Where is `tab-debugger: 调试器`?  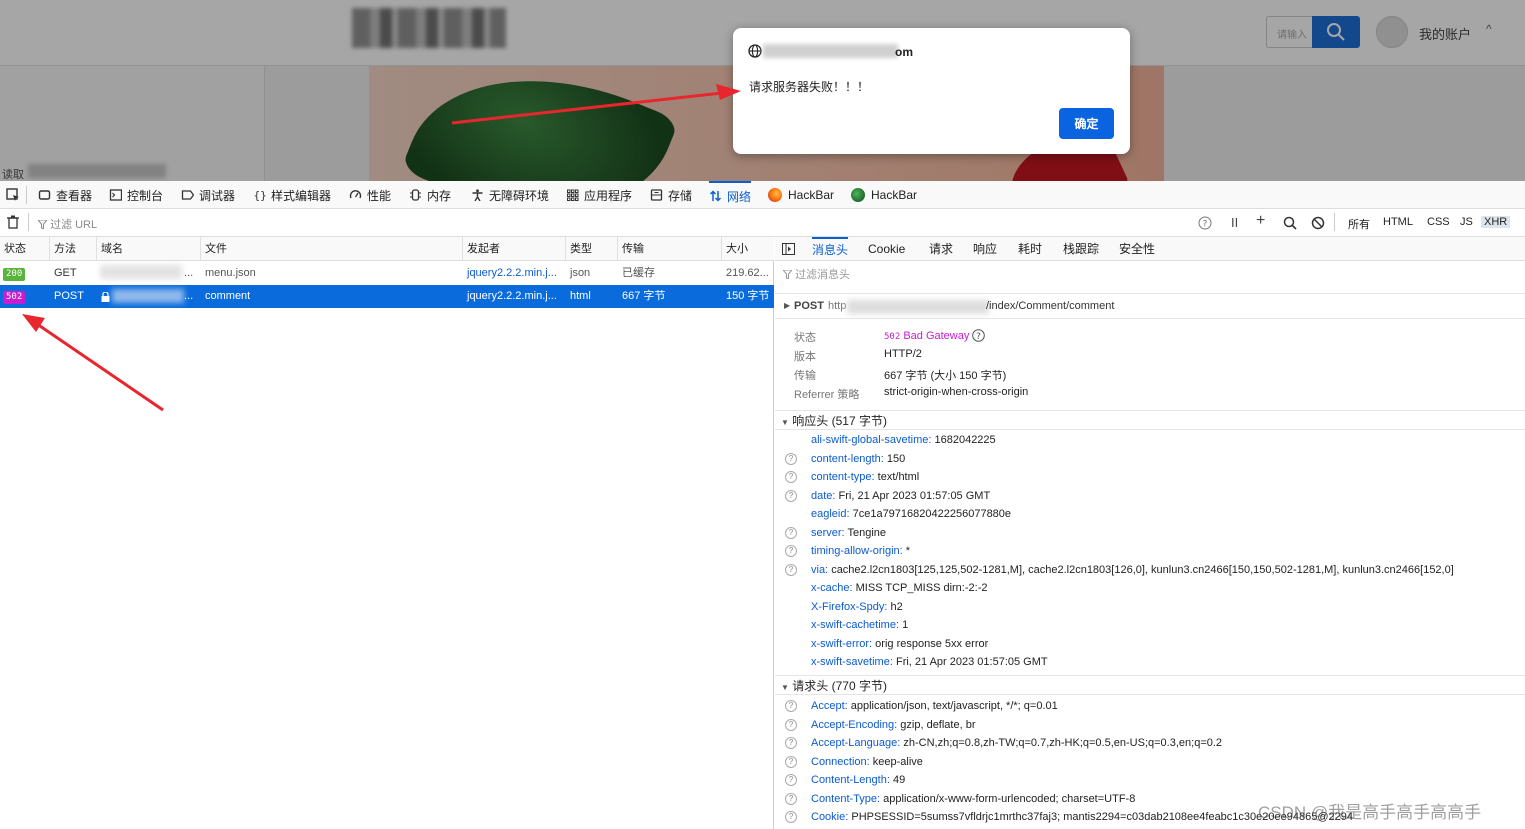
tab-debugger: 调试器 is located at coordinates (208, 195).